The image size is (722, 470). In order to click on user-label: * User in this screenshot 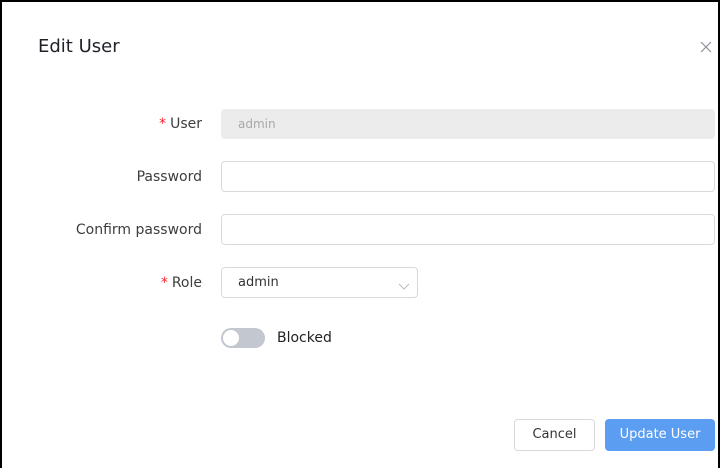, I will do `click(180, 124)`.